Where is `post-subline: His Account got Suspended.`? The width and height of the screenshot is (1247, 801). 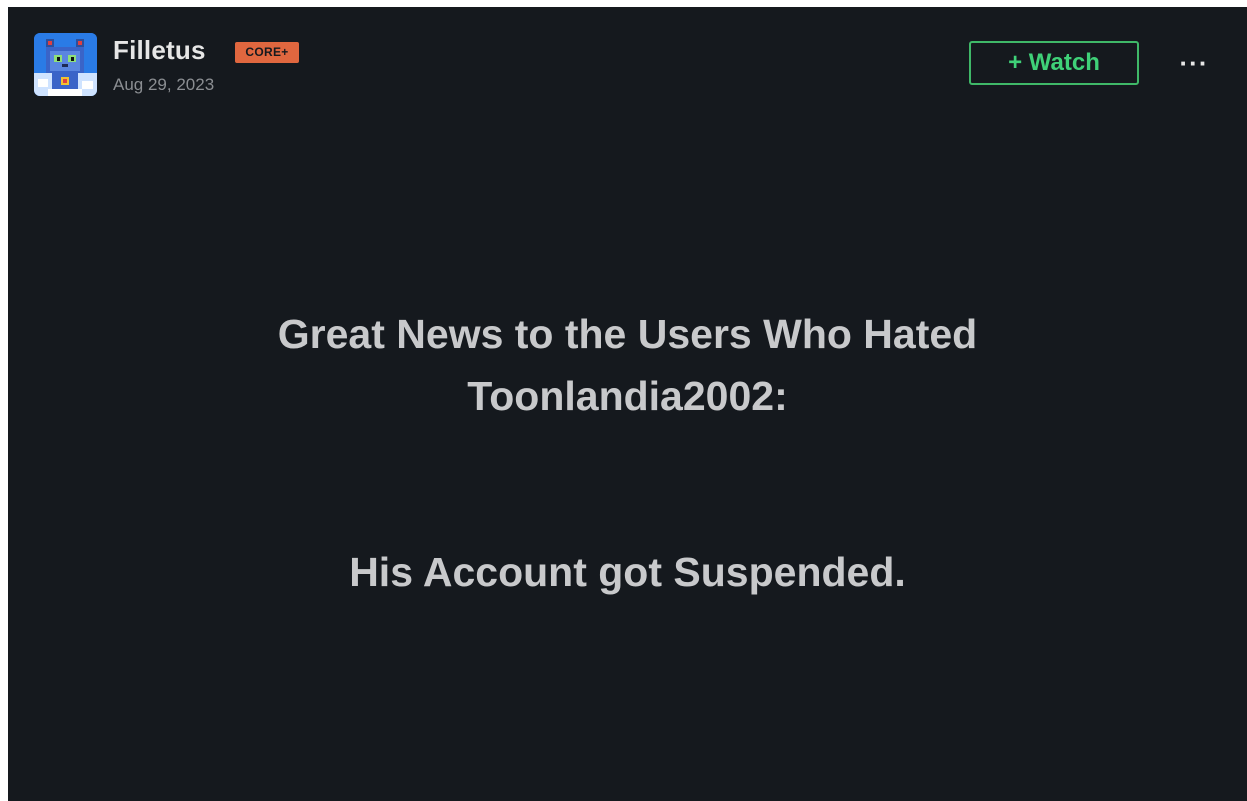
post-subline: His Account got Suspended. is located at coordinates (627, 572).